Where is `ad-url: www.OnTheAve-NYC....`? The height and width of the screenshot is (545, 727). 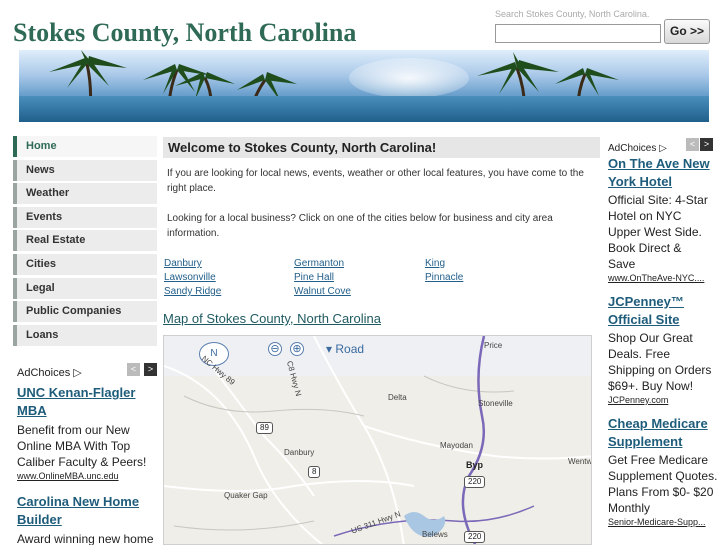
ad-url: www.OnTheAve-NYC.... is located at coordinates (660, 278).